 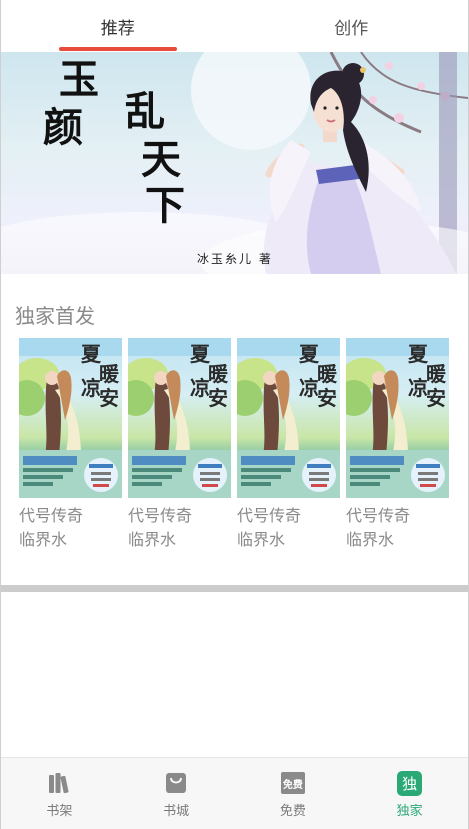 I want to click on banner-title-char: 乱, so click(x=145, y=111).